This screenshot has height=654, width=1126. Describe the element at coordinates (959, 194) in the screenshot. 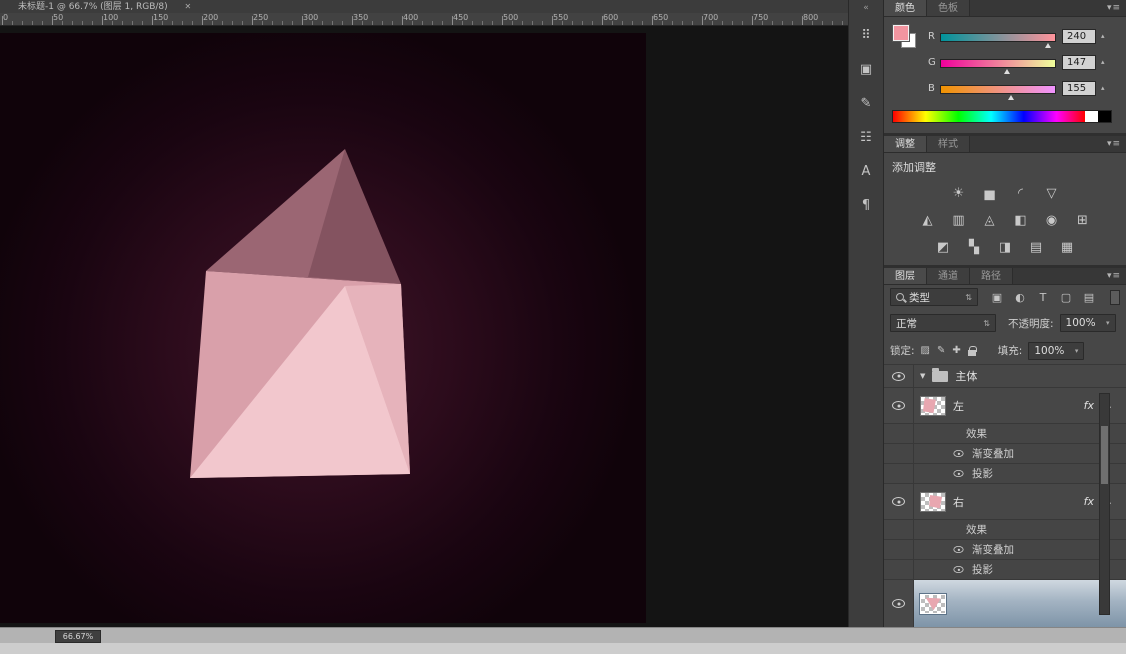

I see `brightness-contrast-icon: ☀` at that location.